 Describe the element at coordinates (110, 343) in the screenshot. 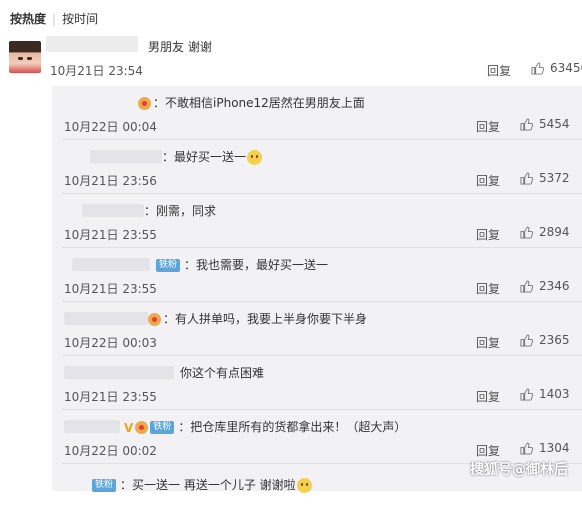

I see `reply-time: 10月22日 00:03` at that location.